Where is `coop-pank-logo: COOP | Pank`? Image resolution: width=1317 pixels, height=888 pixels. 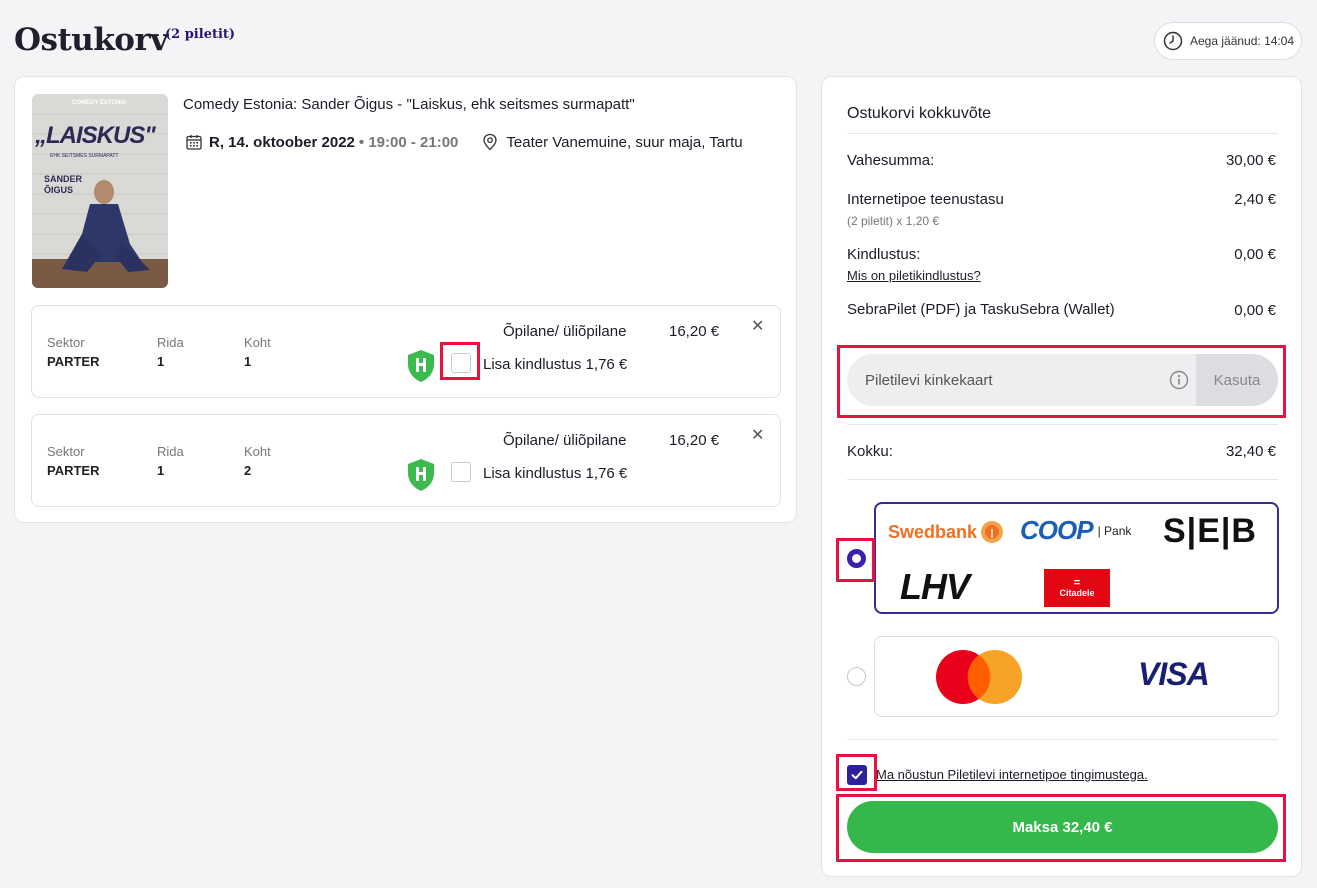
coop-pank-logo: COOP | Pank is located at coordinates (1076, 530).